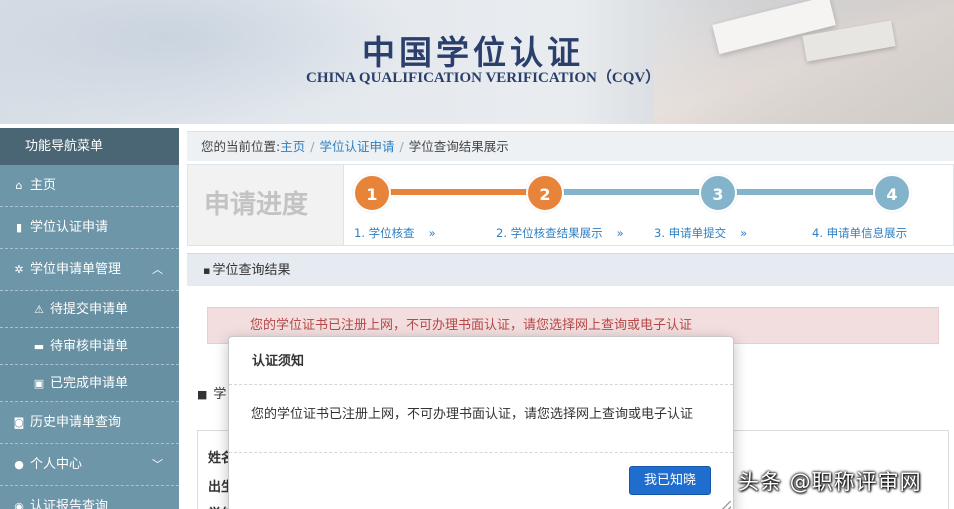 The image size is (954, 509). I want to click on progress-step-1: 1, so click(372, 193).